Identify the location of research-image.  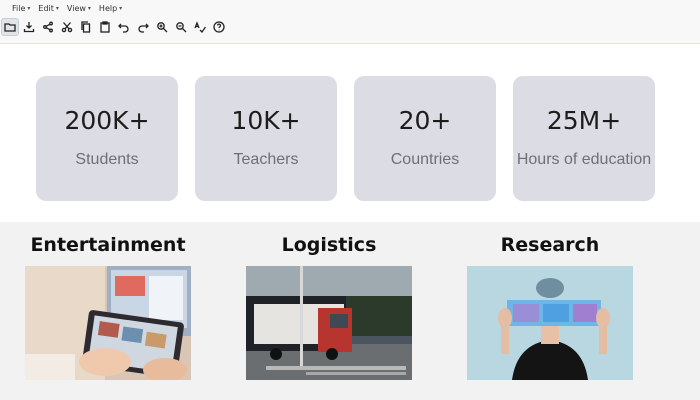
(550, 323).